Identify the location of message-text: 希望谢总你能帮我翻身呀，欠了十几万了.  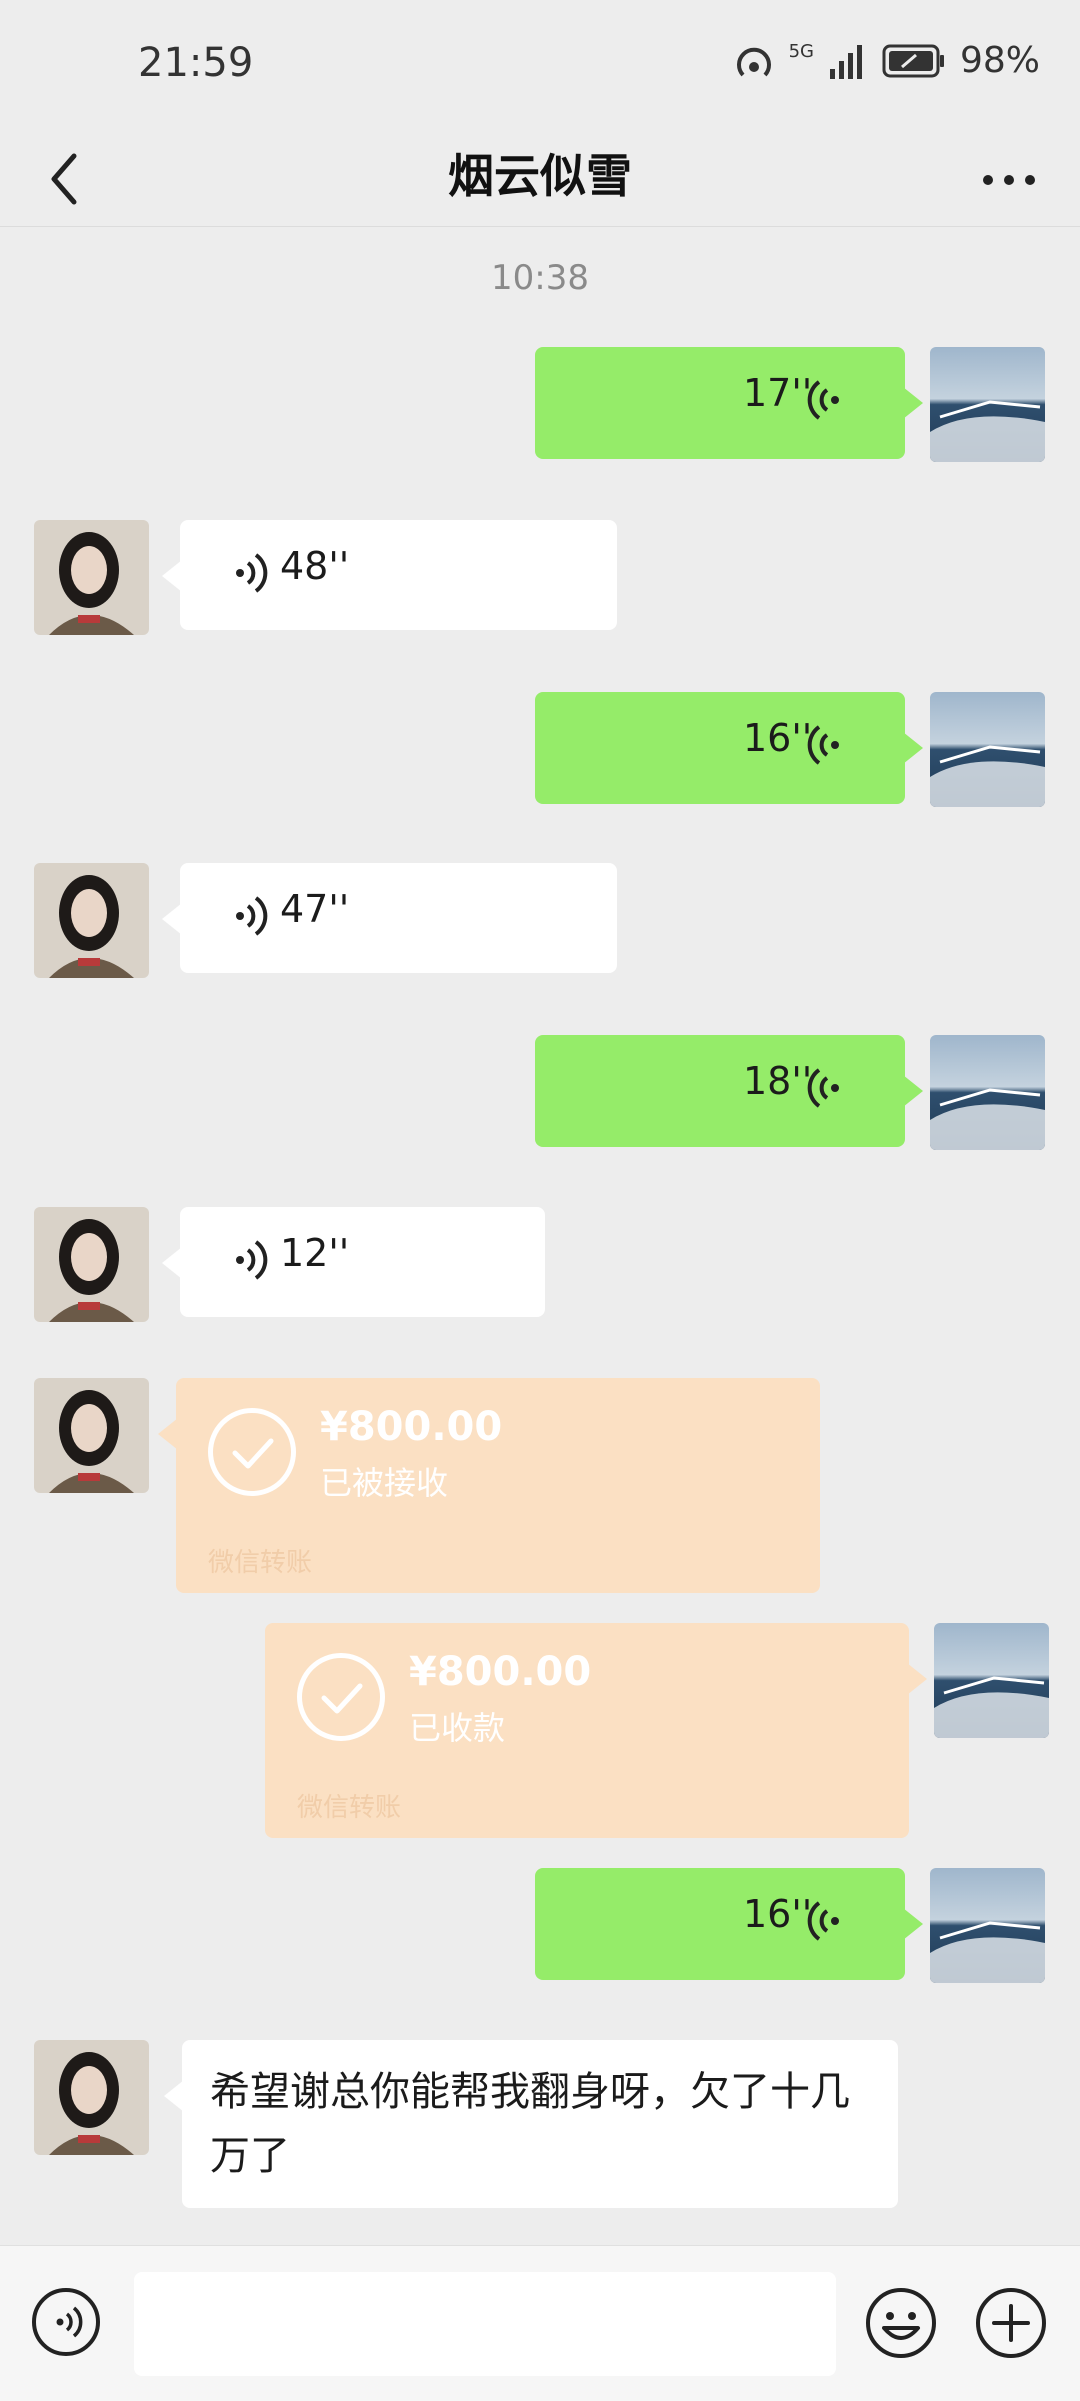
(530, 2124).